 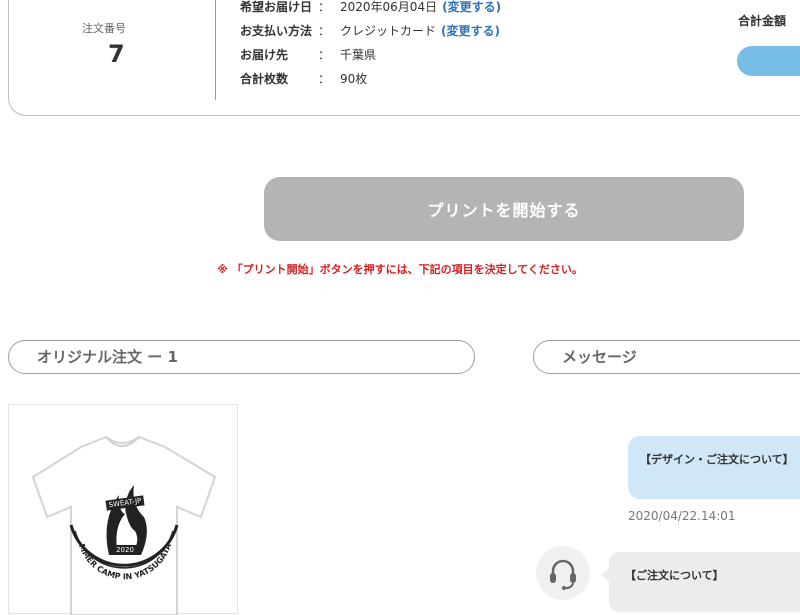 I want to click on product-thumbnail: SWEAT-JP 2020 SUMMER CAMP IN YATSUGATAKE, so click(x=123, y=509).